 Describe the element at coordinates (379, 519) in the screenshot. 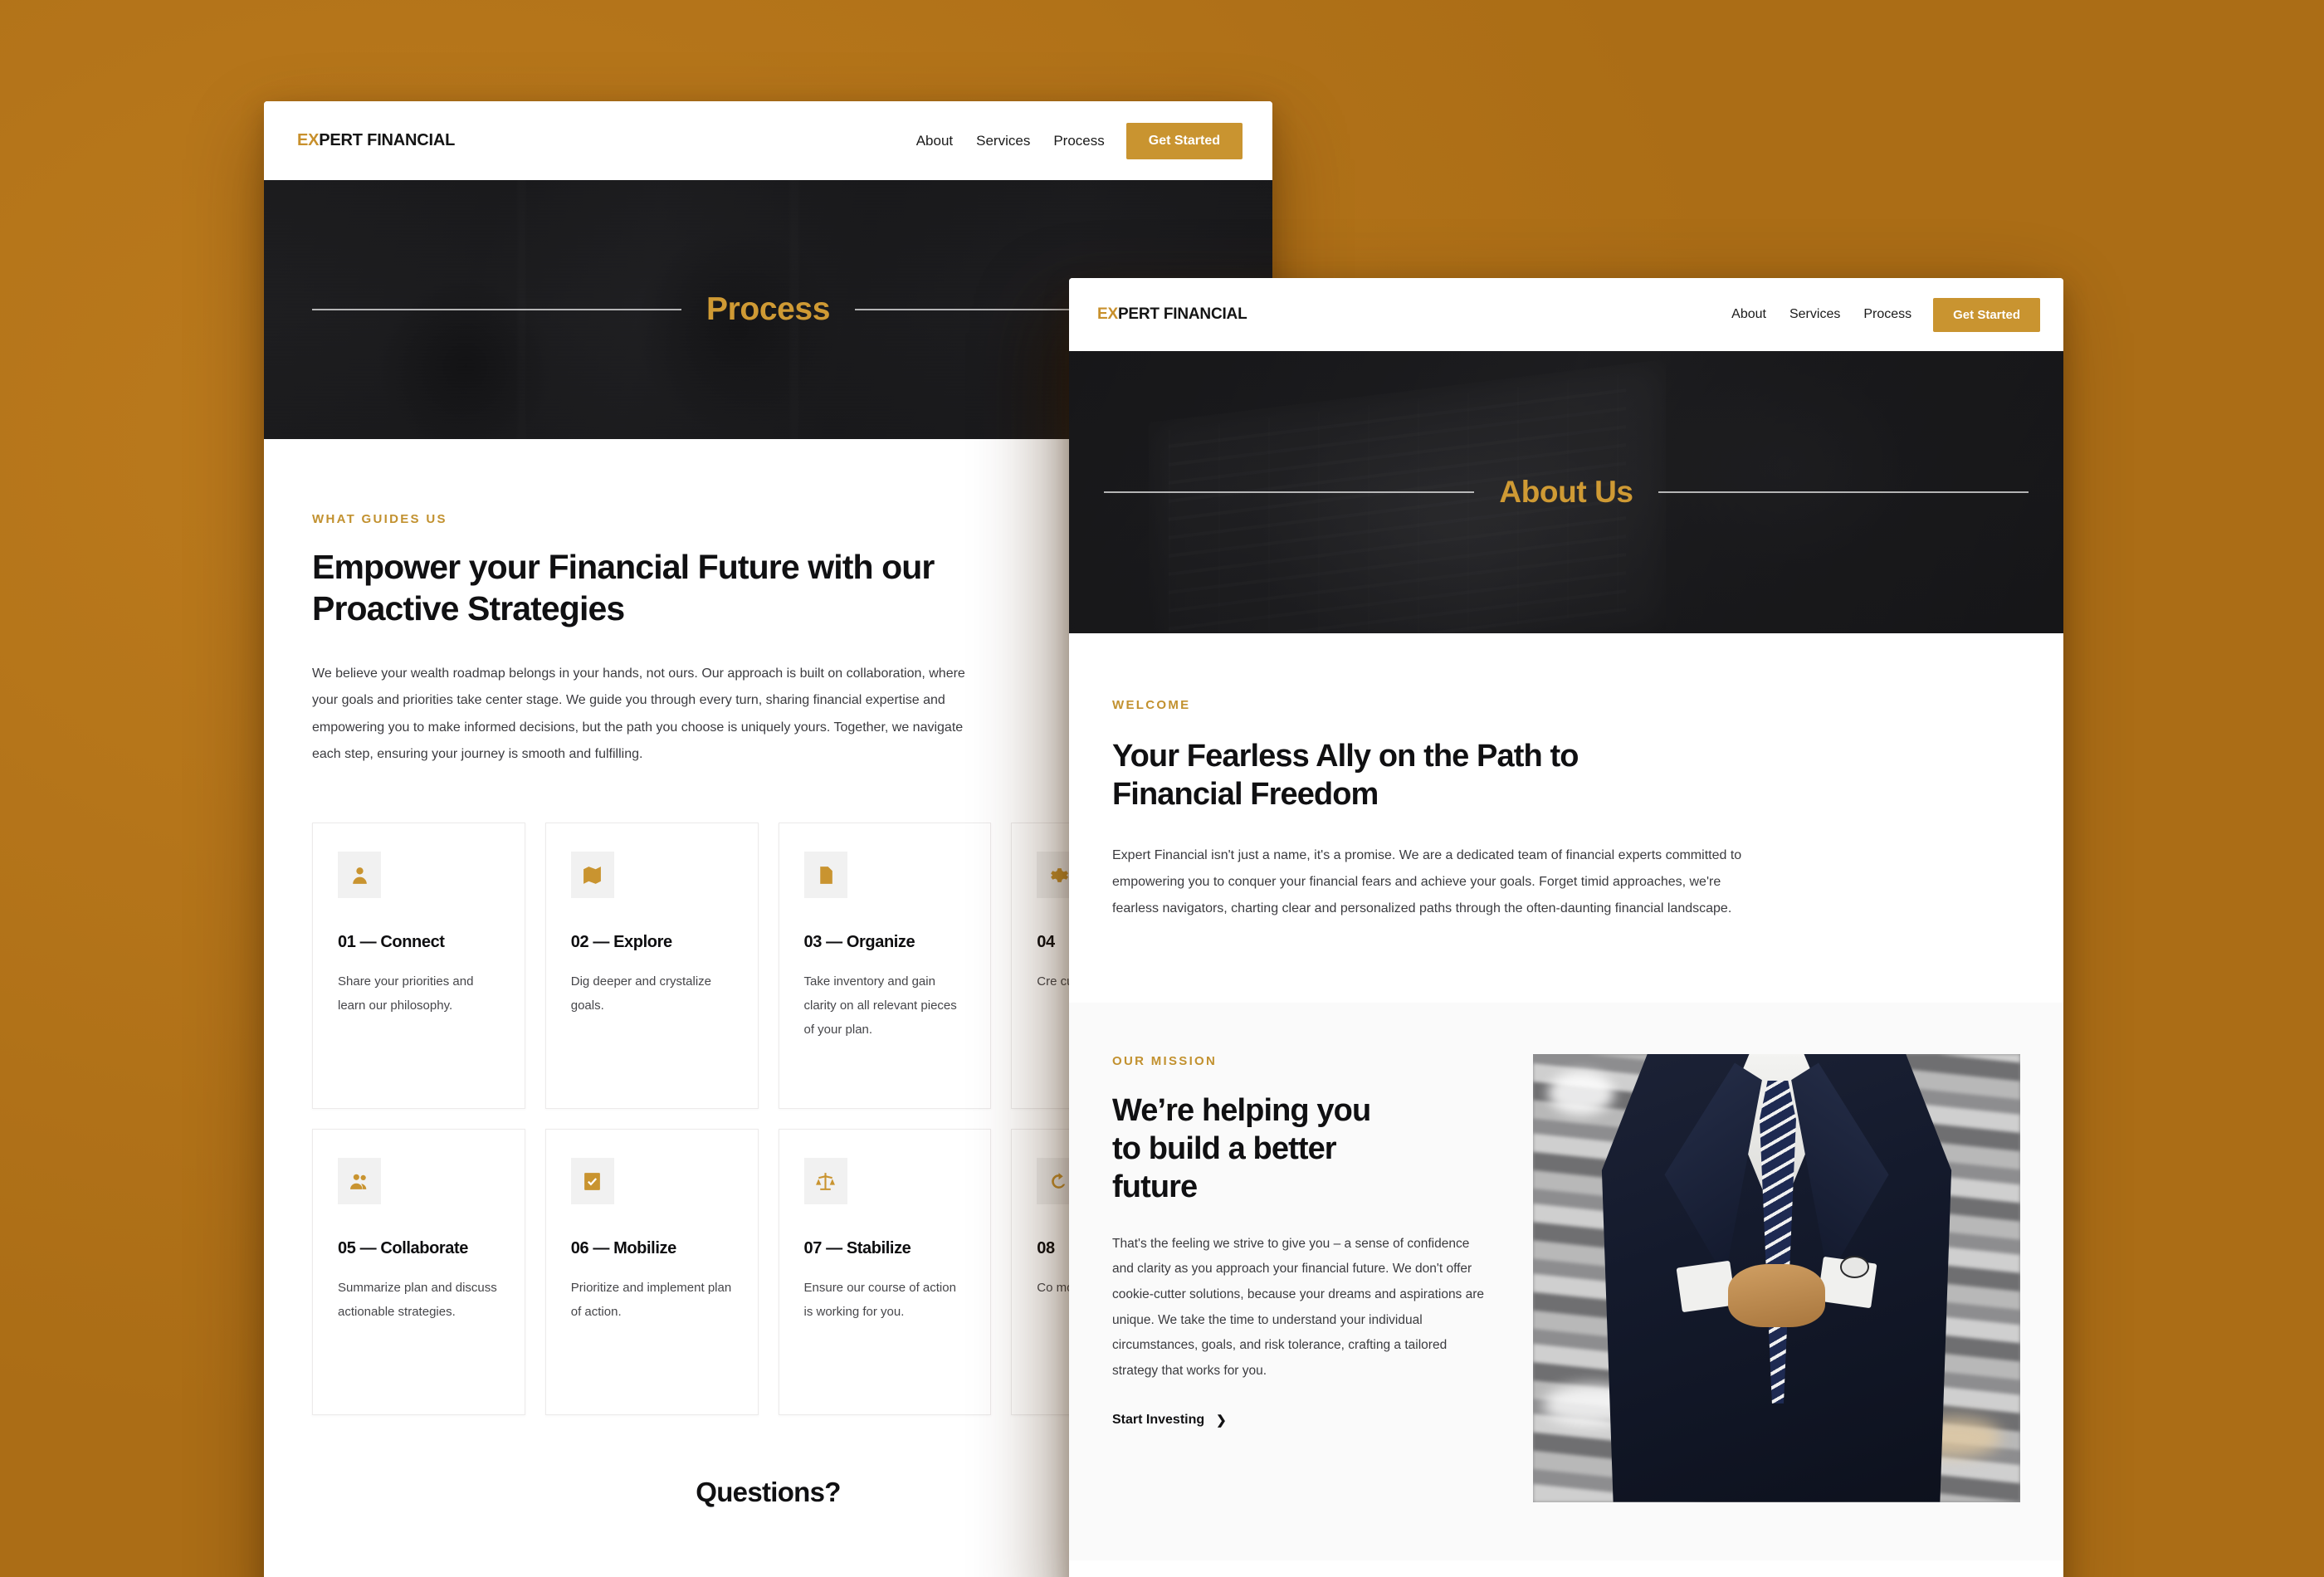

I see `intro-eyebrow: WHAT GUIDES US` at that location.